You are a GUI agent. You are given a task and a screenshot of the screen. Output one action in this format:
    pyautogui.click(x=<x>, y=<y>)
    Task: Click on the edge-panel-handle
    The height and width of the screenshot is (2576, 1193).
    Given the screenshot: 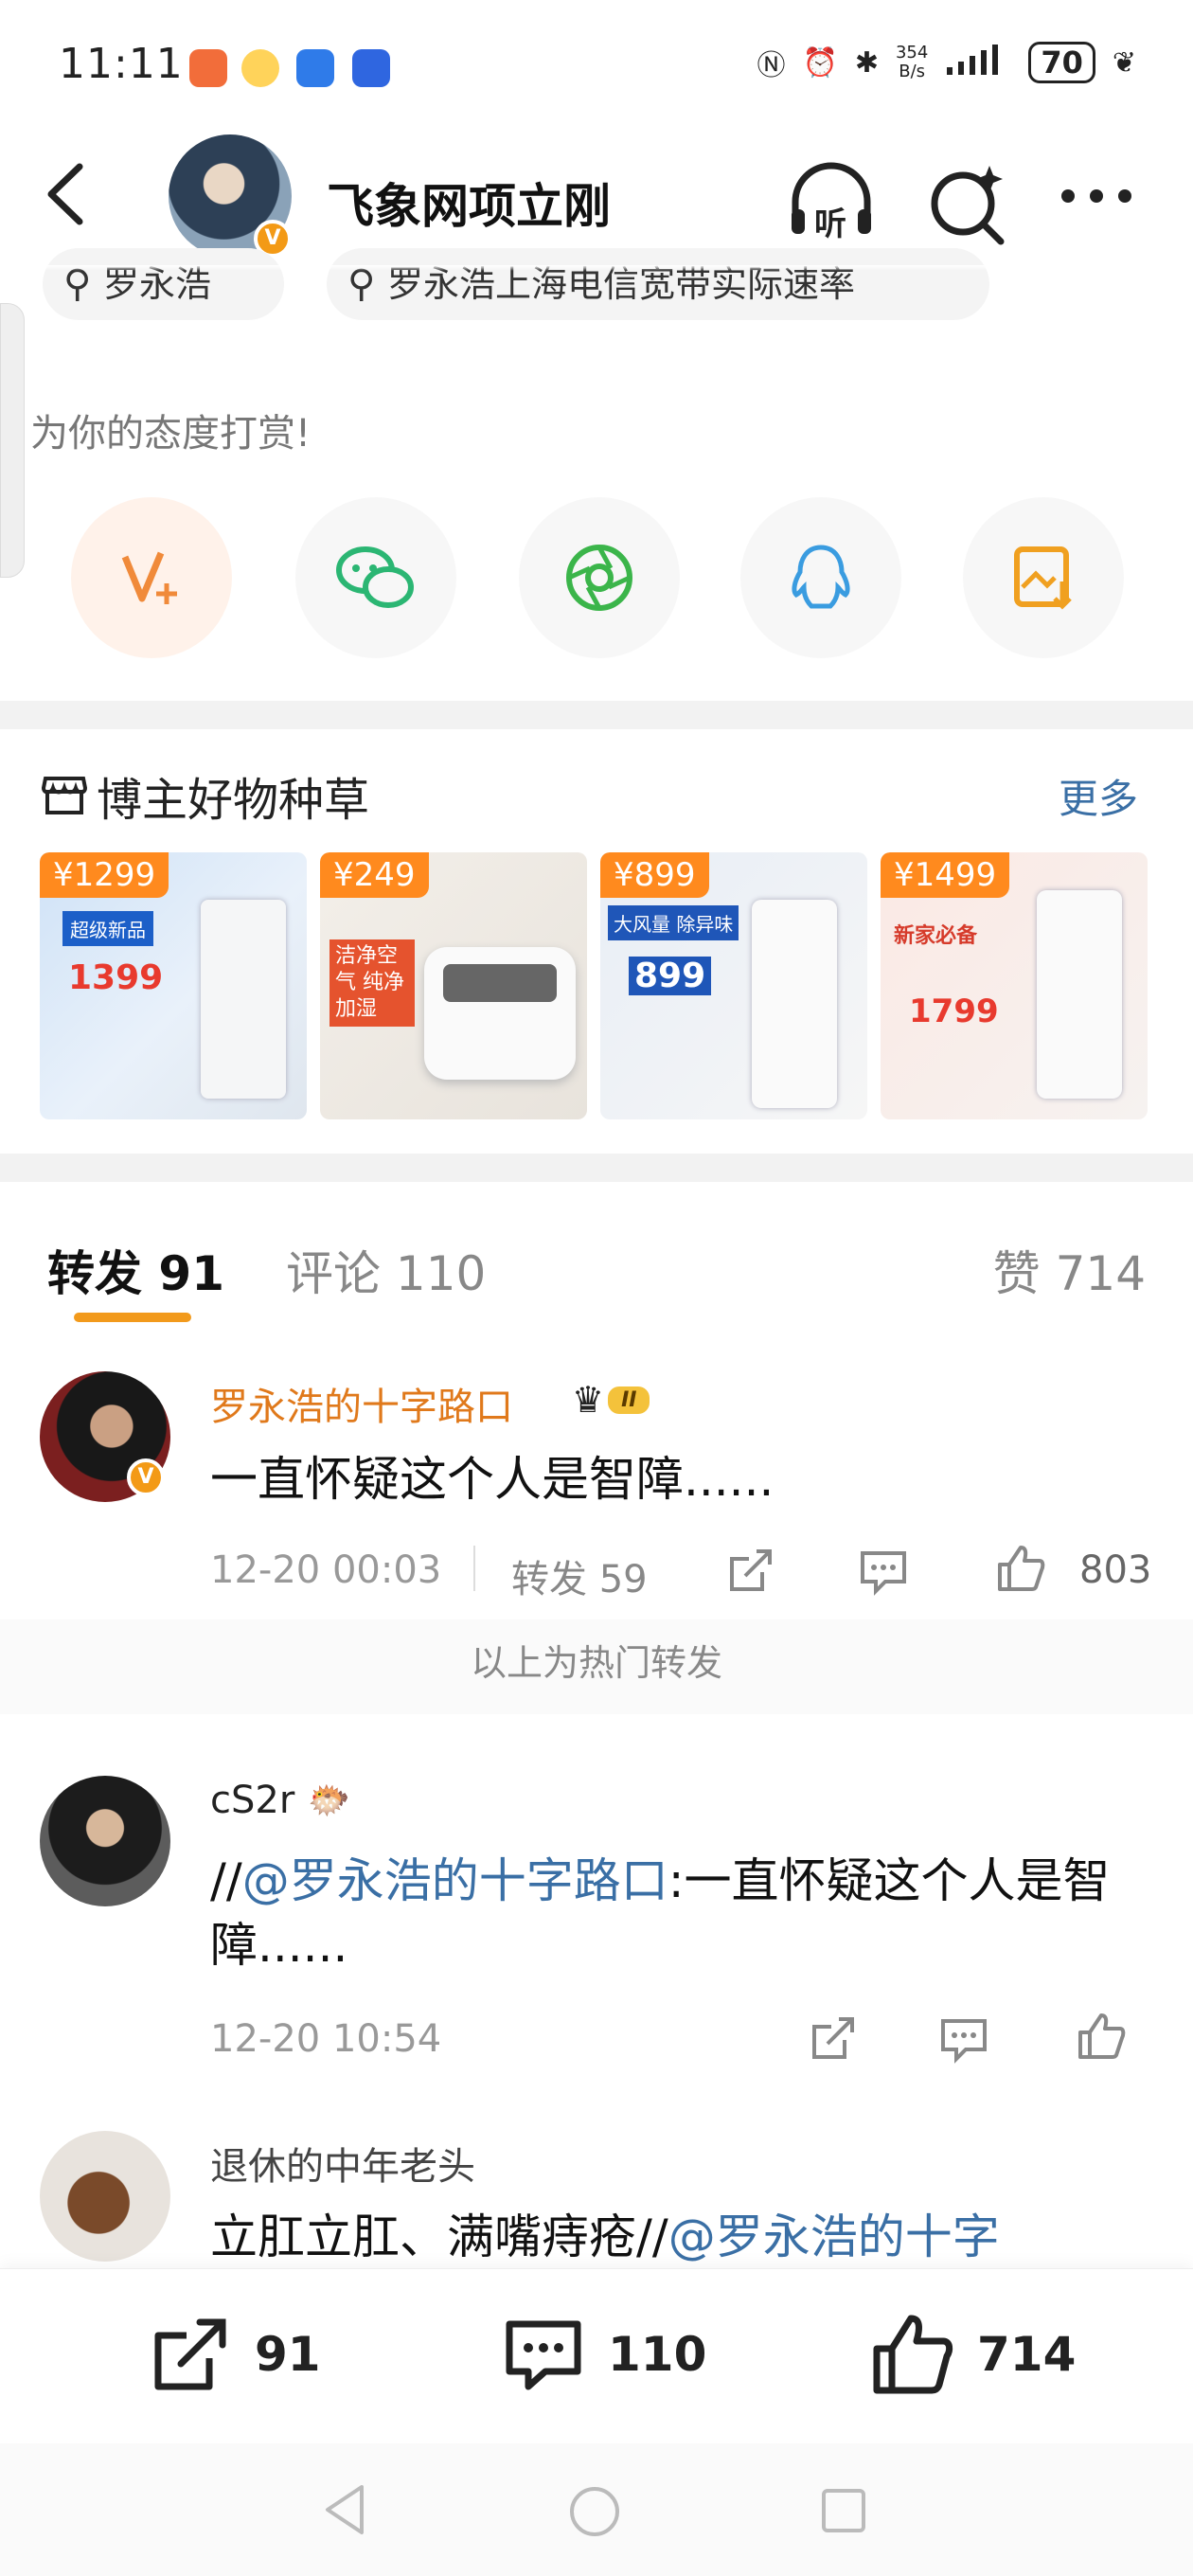 What is the action you would take?
    pyautogui.click(x=12, y=440)
    